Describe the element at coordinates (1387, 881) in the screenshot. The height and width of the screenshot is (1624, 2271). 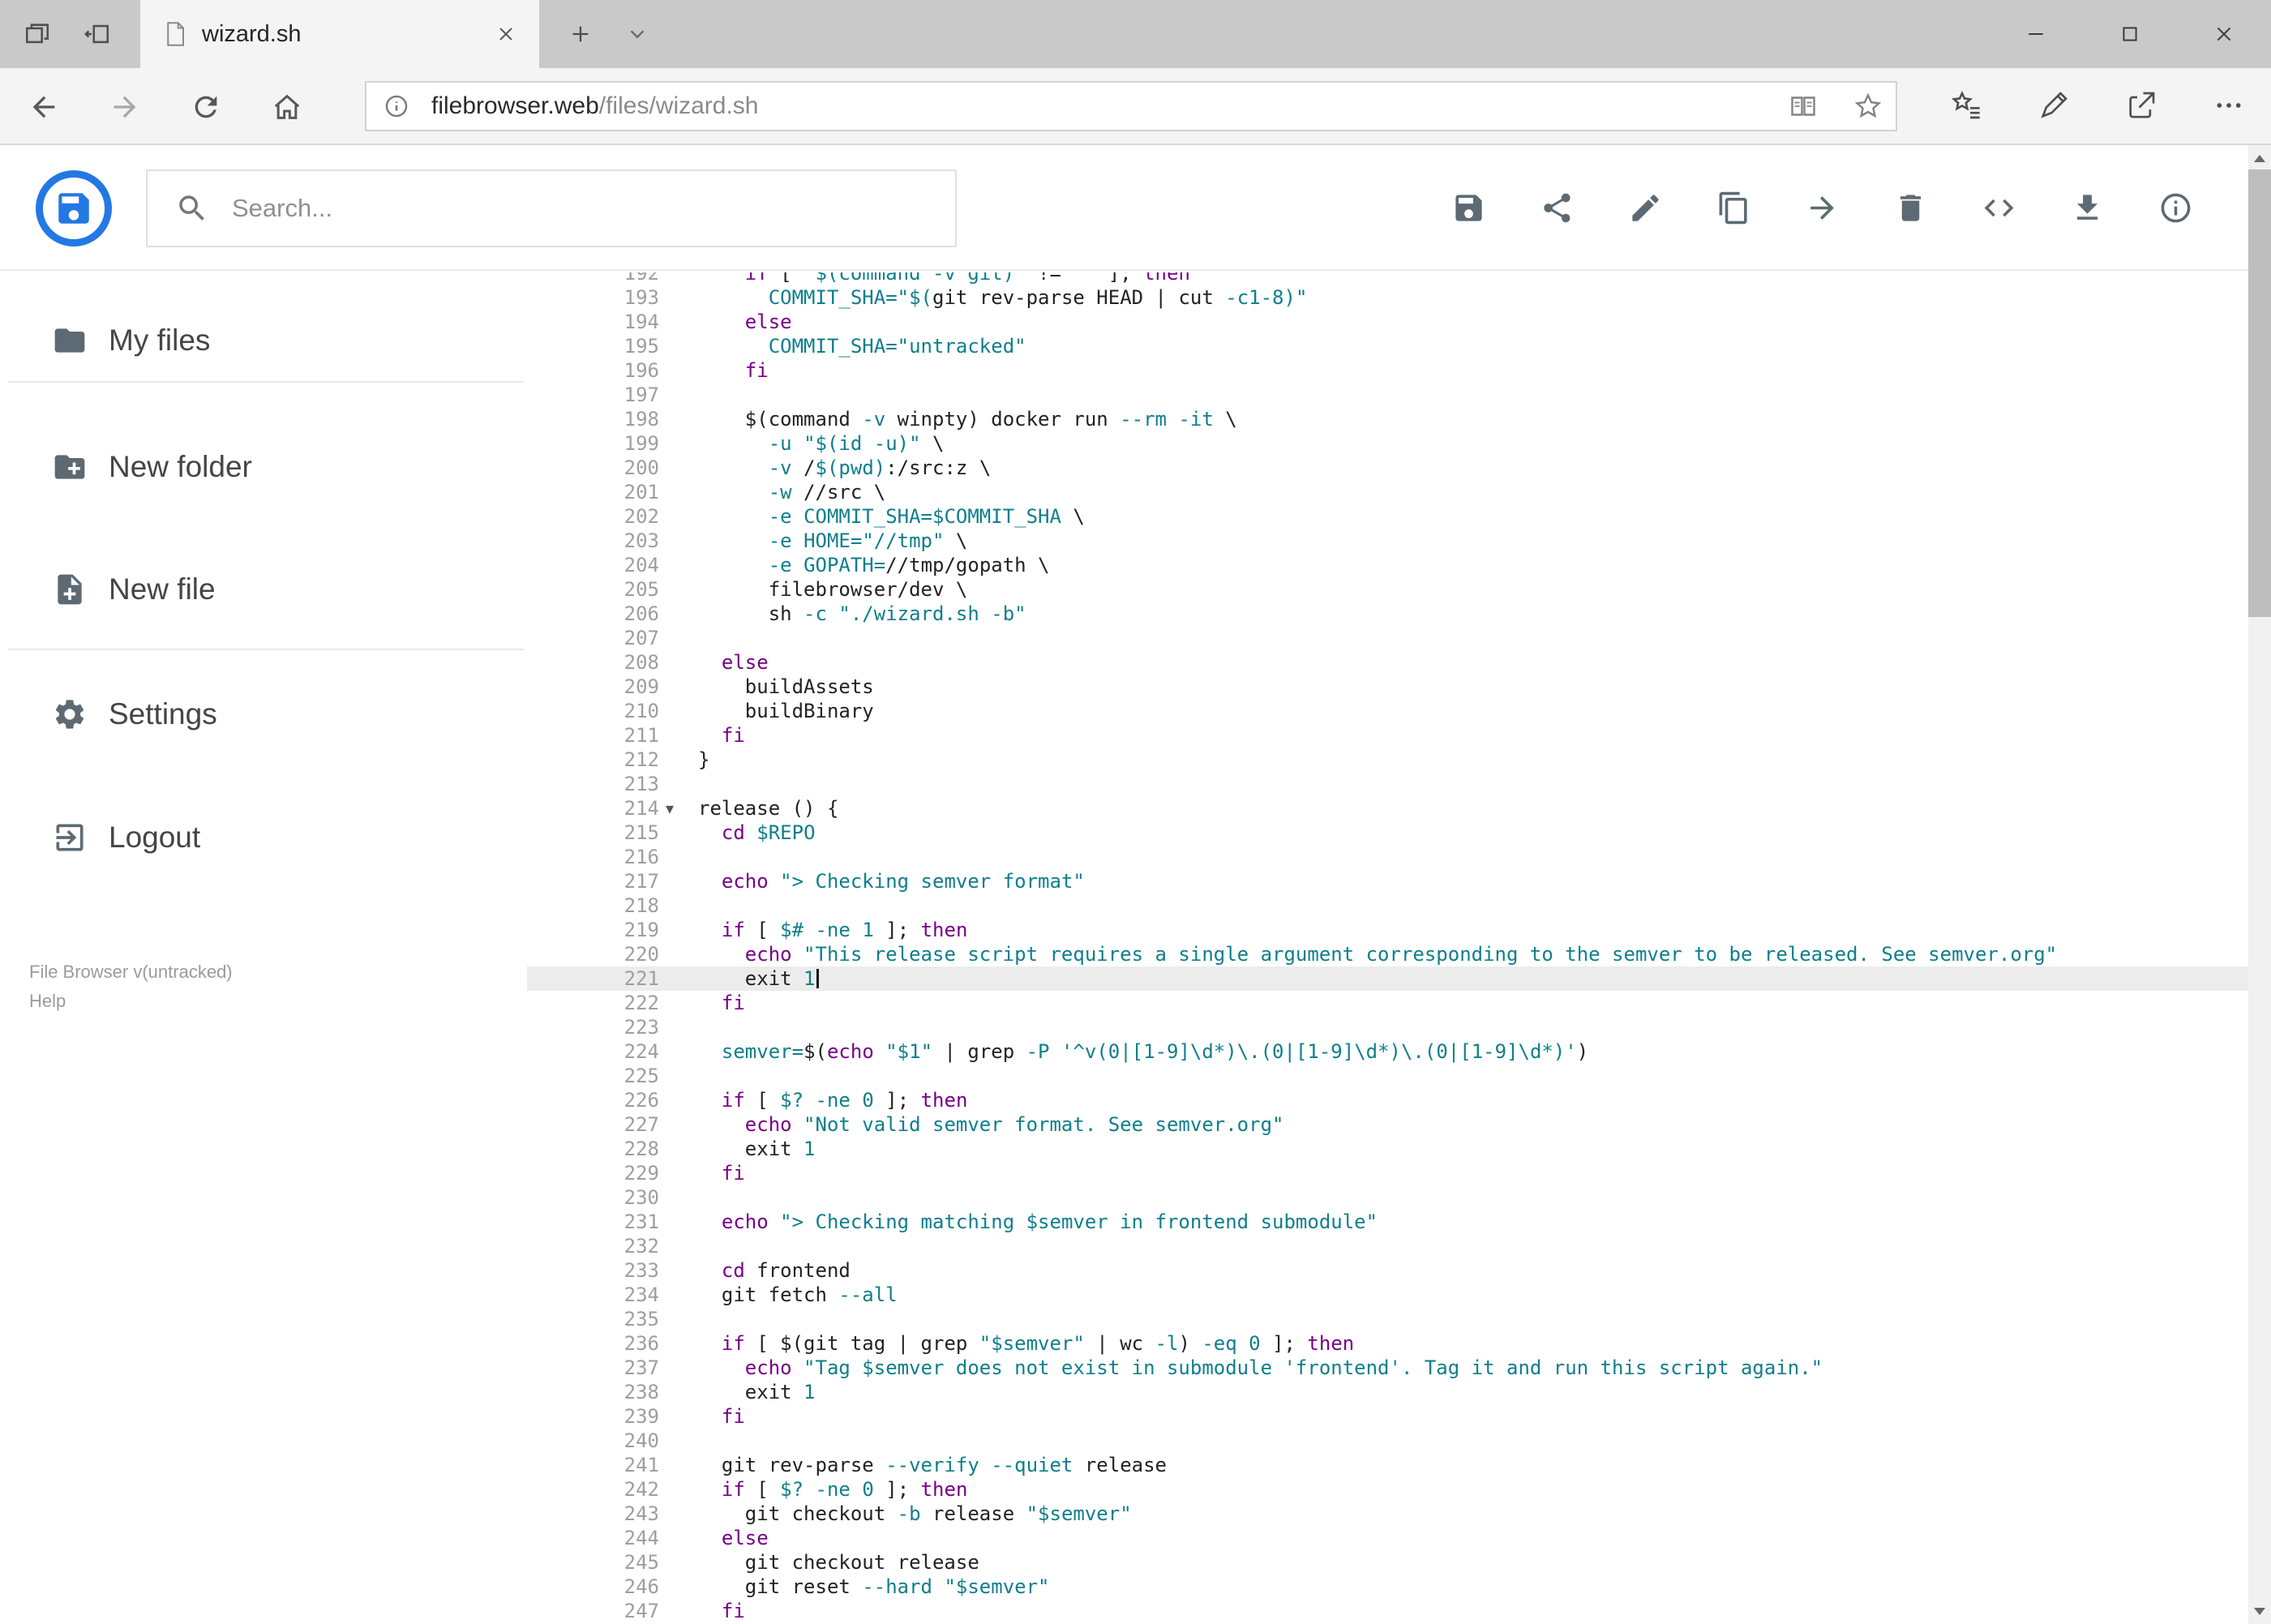
I see `code-line: 217 echo "> Checking semver format"` at that location.